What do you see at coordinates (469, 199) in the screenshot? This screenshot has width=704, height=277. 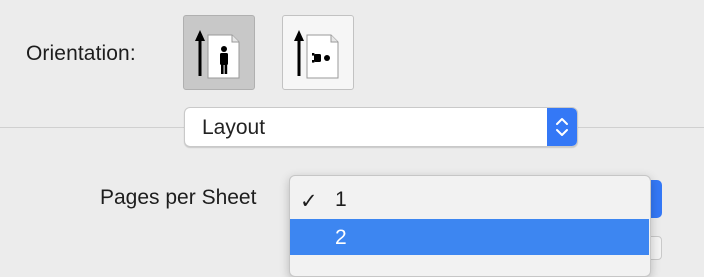 I see `menu-item-1: ✓ 1` at bounding box center [469, 199].